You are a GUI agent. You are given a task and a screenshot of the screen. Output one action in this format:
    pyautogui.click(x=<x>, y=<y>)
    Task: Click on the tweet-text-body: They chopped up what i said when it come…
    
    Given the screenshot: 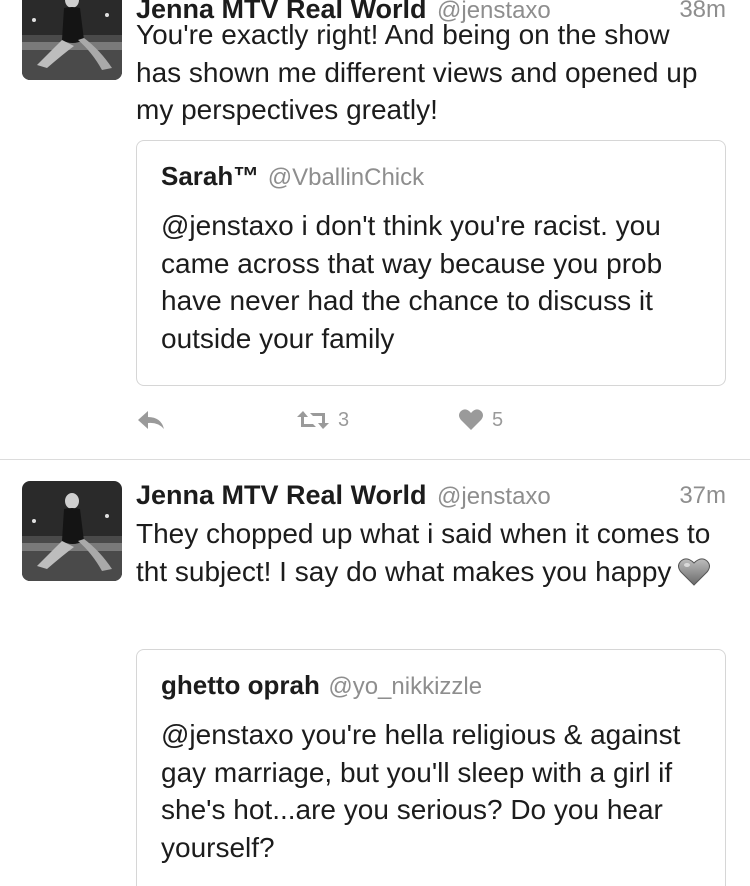 What is the action you would take?
    pyautogui.click(x=423, y=552)
    